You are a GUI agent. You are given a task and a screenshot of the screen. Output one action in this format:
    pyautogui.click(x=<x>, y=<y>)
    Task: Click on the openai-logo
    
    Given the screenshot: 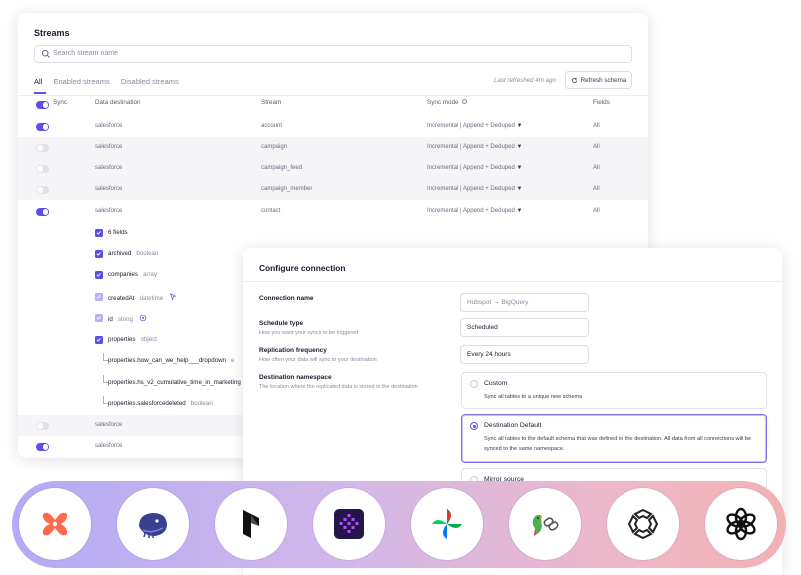 What is the action you would take?
    pyautogui.click(x=741, y=524)
    